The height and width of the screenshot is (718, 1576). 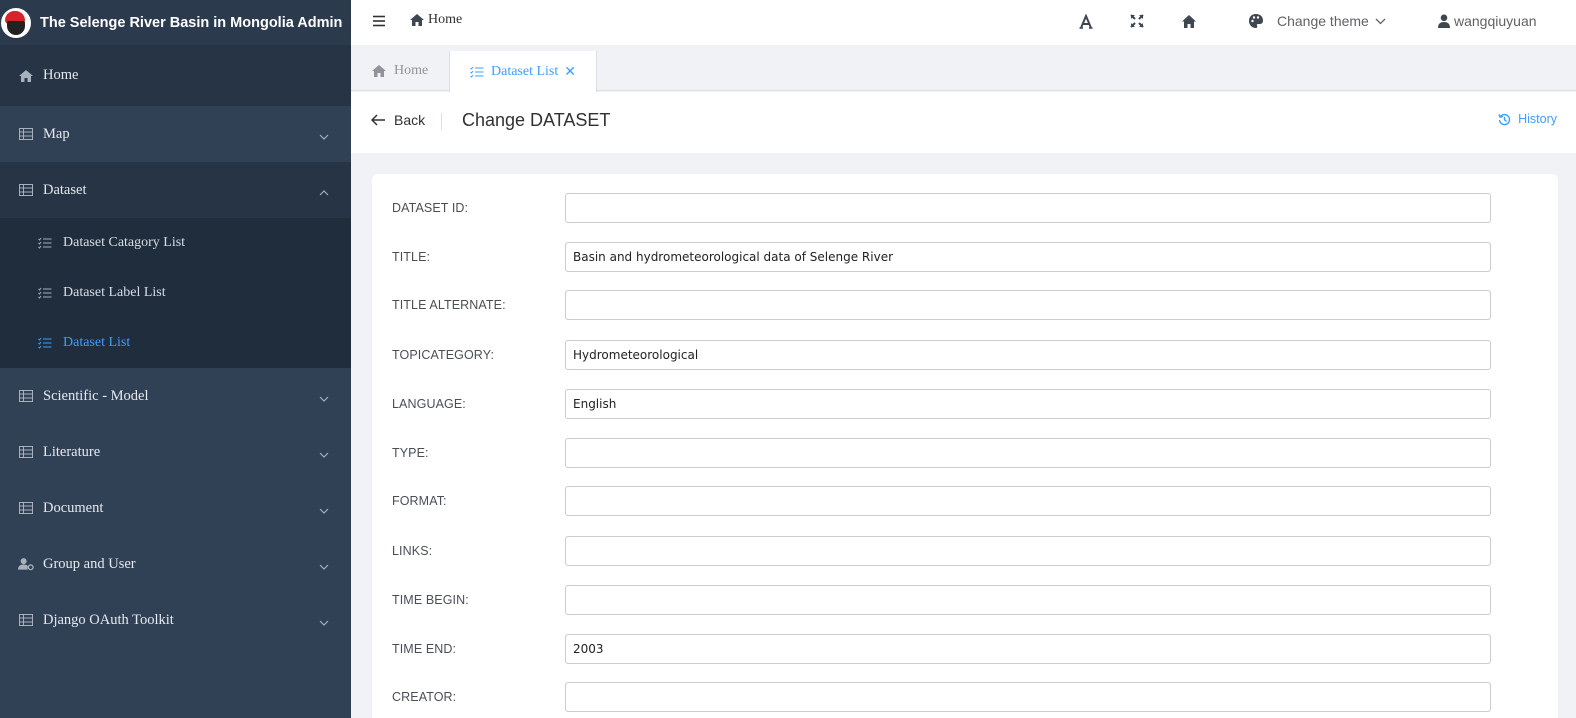 I want to click on sidebar-item-django-oauth-toolkit: Django OAuth Toolkit, so click(x=175, y=620).